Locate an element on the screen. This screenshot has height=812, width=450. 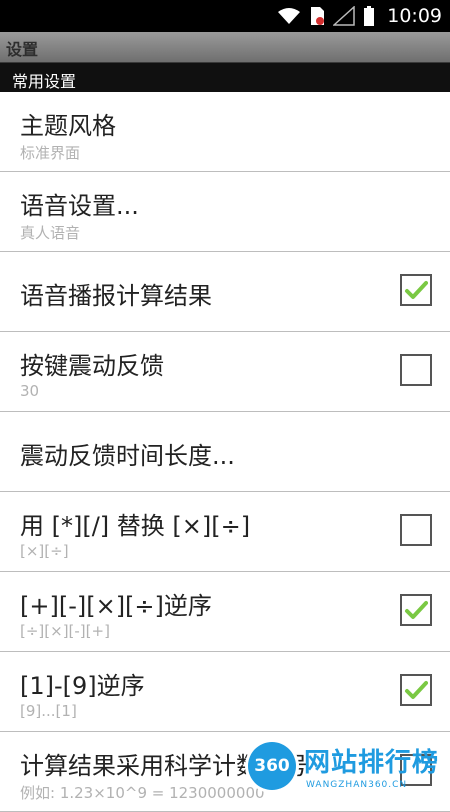
setting-summary: [×][÷] is located at coordinates (44, 551).